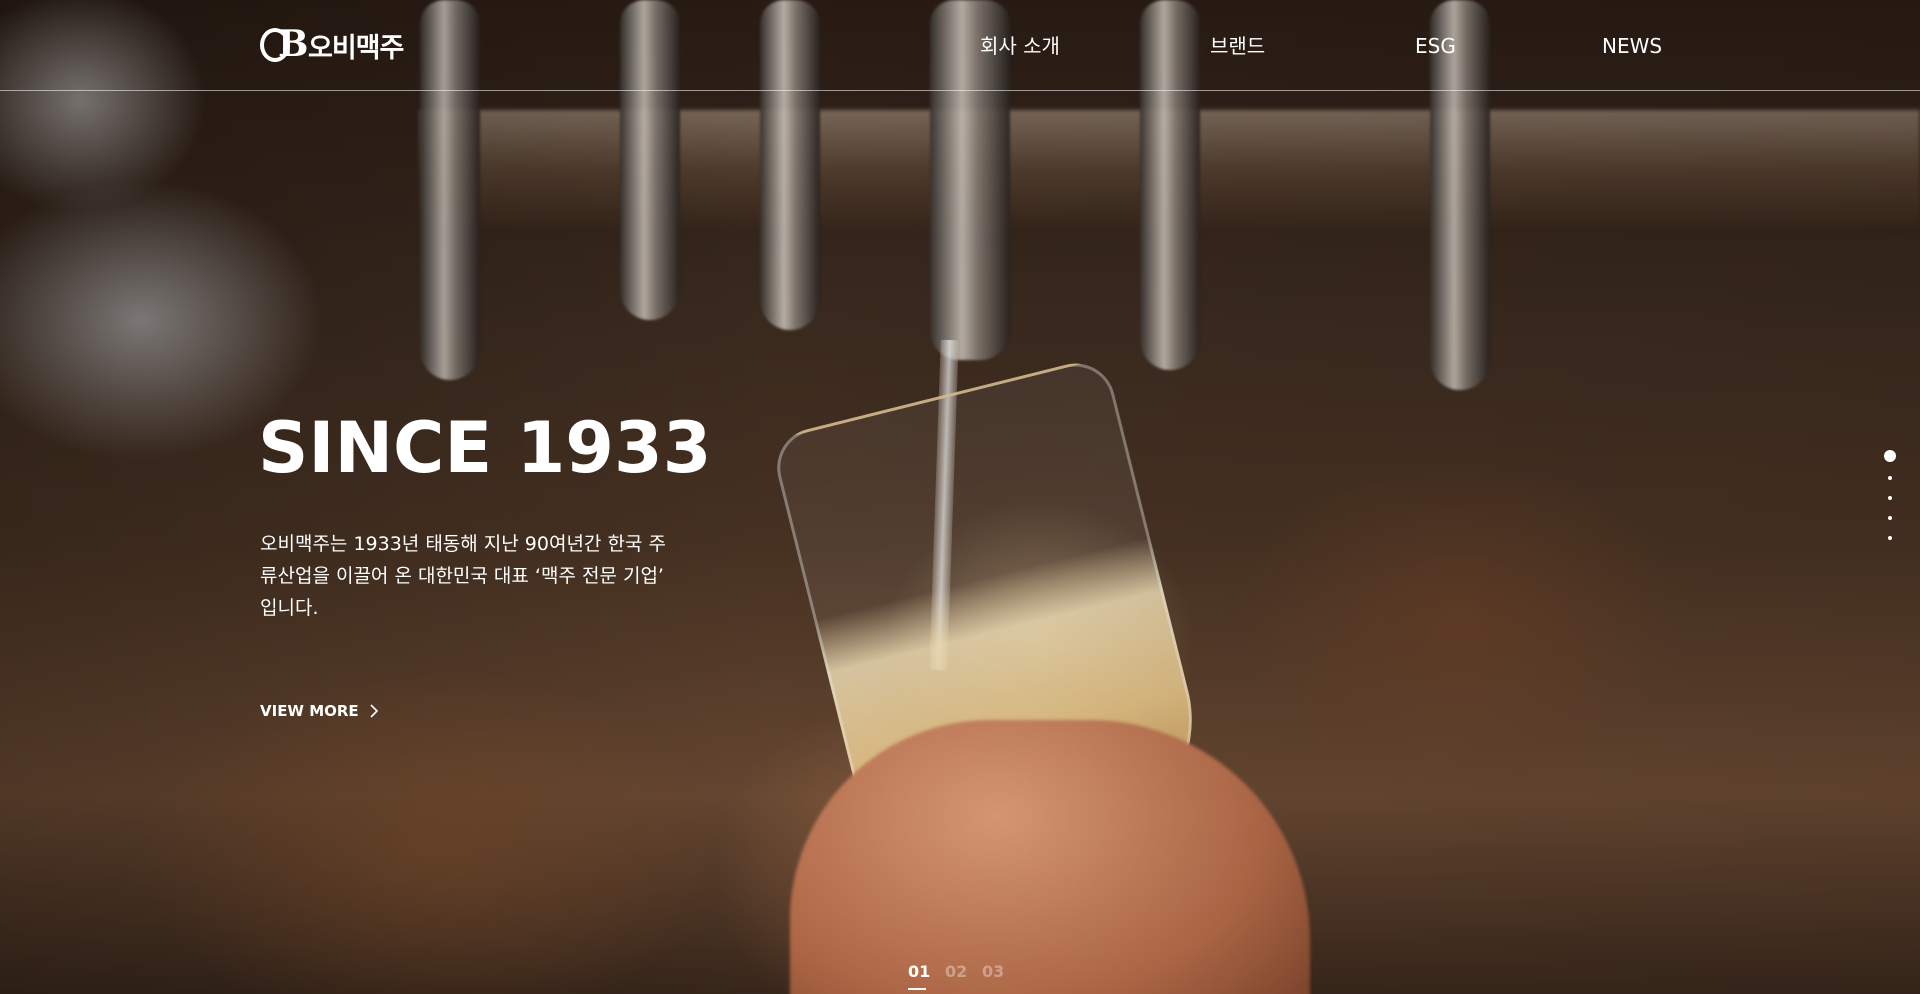 The image size is (1920, 994). What do you see at coordinates (919, 972) in the screenshot?
I see `pager-item-01: 01` at bounding box center [919, 972].